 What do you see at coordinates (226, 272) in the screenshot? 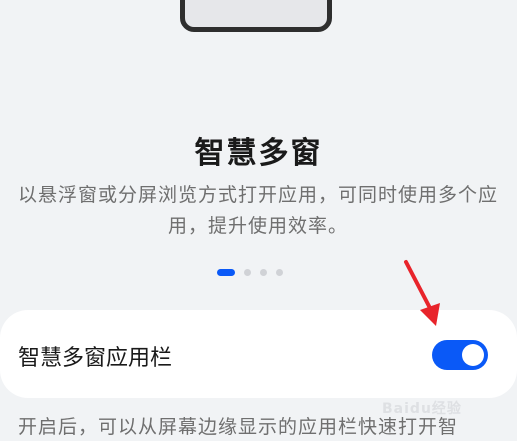
I see `page-dot-active` at bounding box center [226, 272].